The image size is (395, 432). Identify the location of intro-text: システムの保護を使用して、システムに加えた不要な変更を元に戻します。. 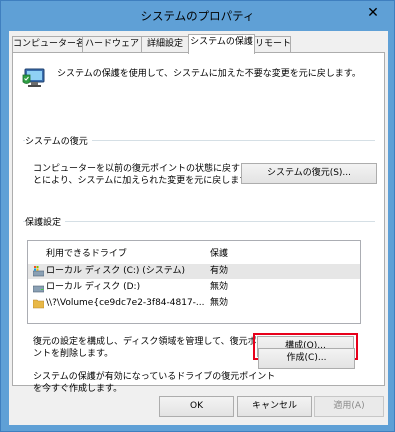
(209, 74).